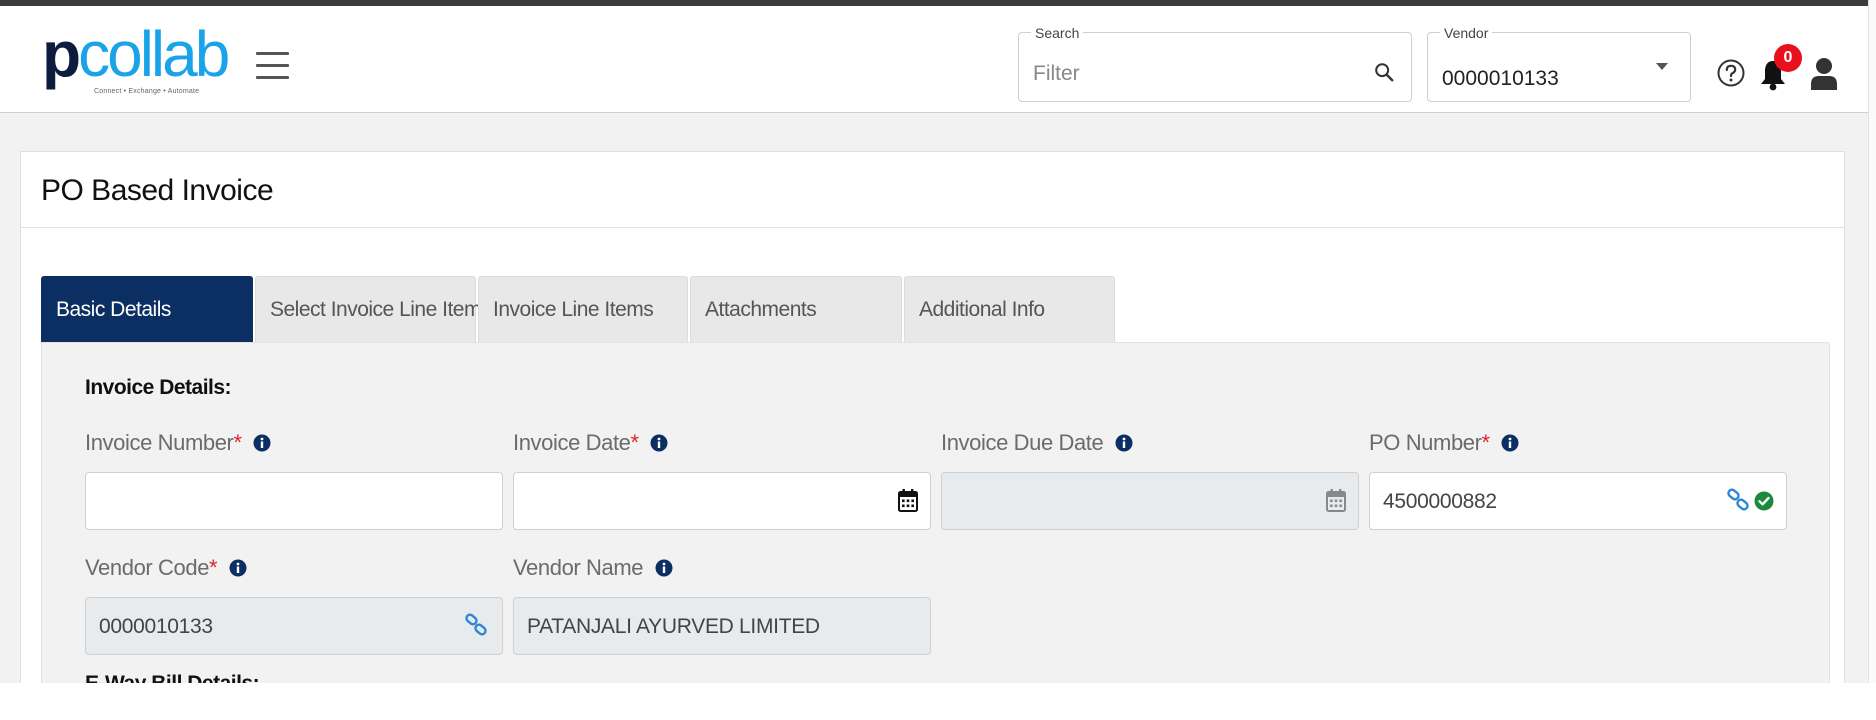 Image resolution: width=1876 pixels, height=720 pixels. I want to click on help-icon, so click(1731, 73).